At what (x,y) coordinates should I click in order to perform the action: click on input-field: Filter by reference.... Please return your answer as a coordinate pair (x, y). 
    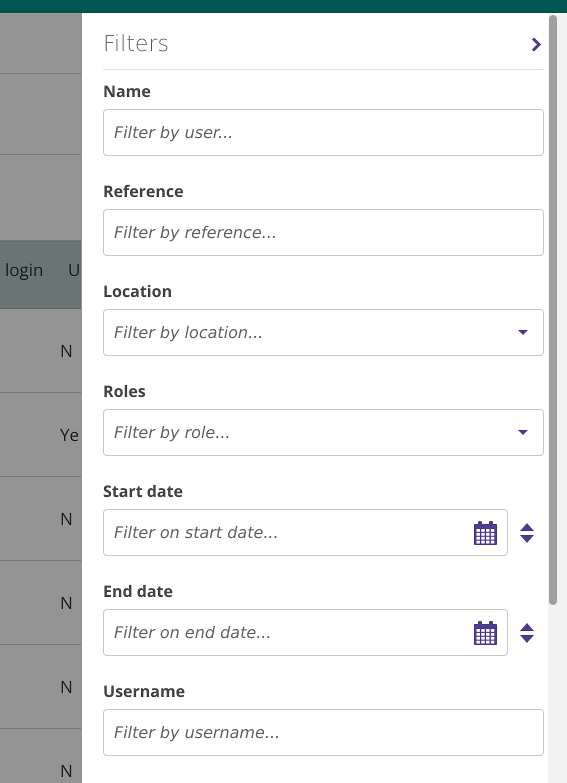
    Looking at the image, I should click on (323, 232).